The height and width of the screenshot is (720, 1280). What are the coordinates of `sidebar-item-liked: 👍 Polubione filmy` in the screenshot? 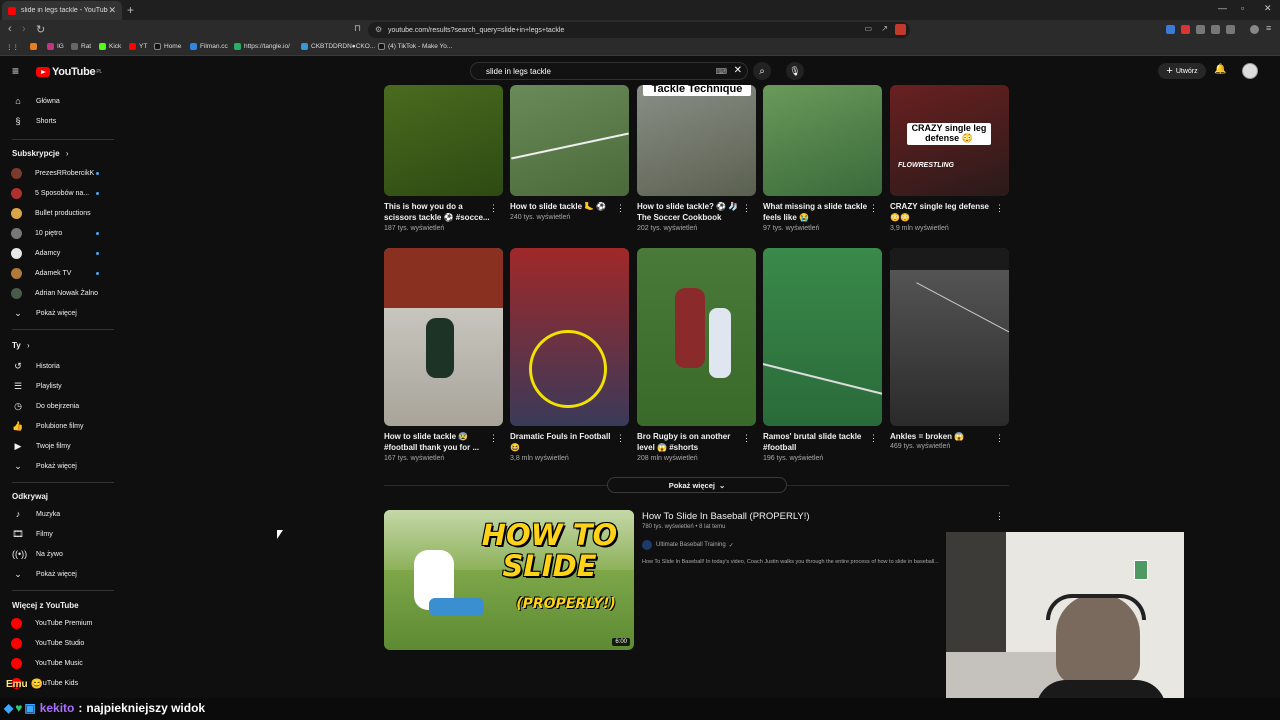 It's located at (58, 426).